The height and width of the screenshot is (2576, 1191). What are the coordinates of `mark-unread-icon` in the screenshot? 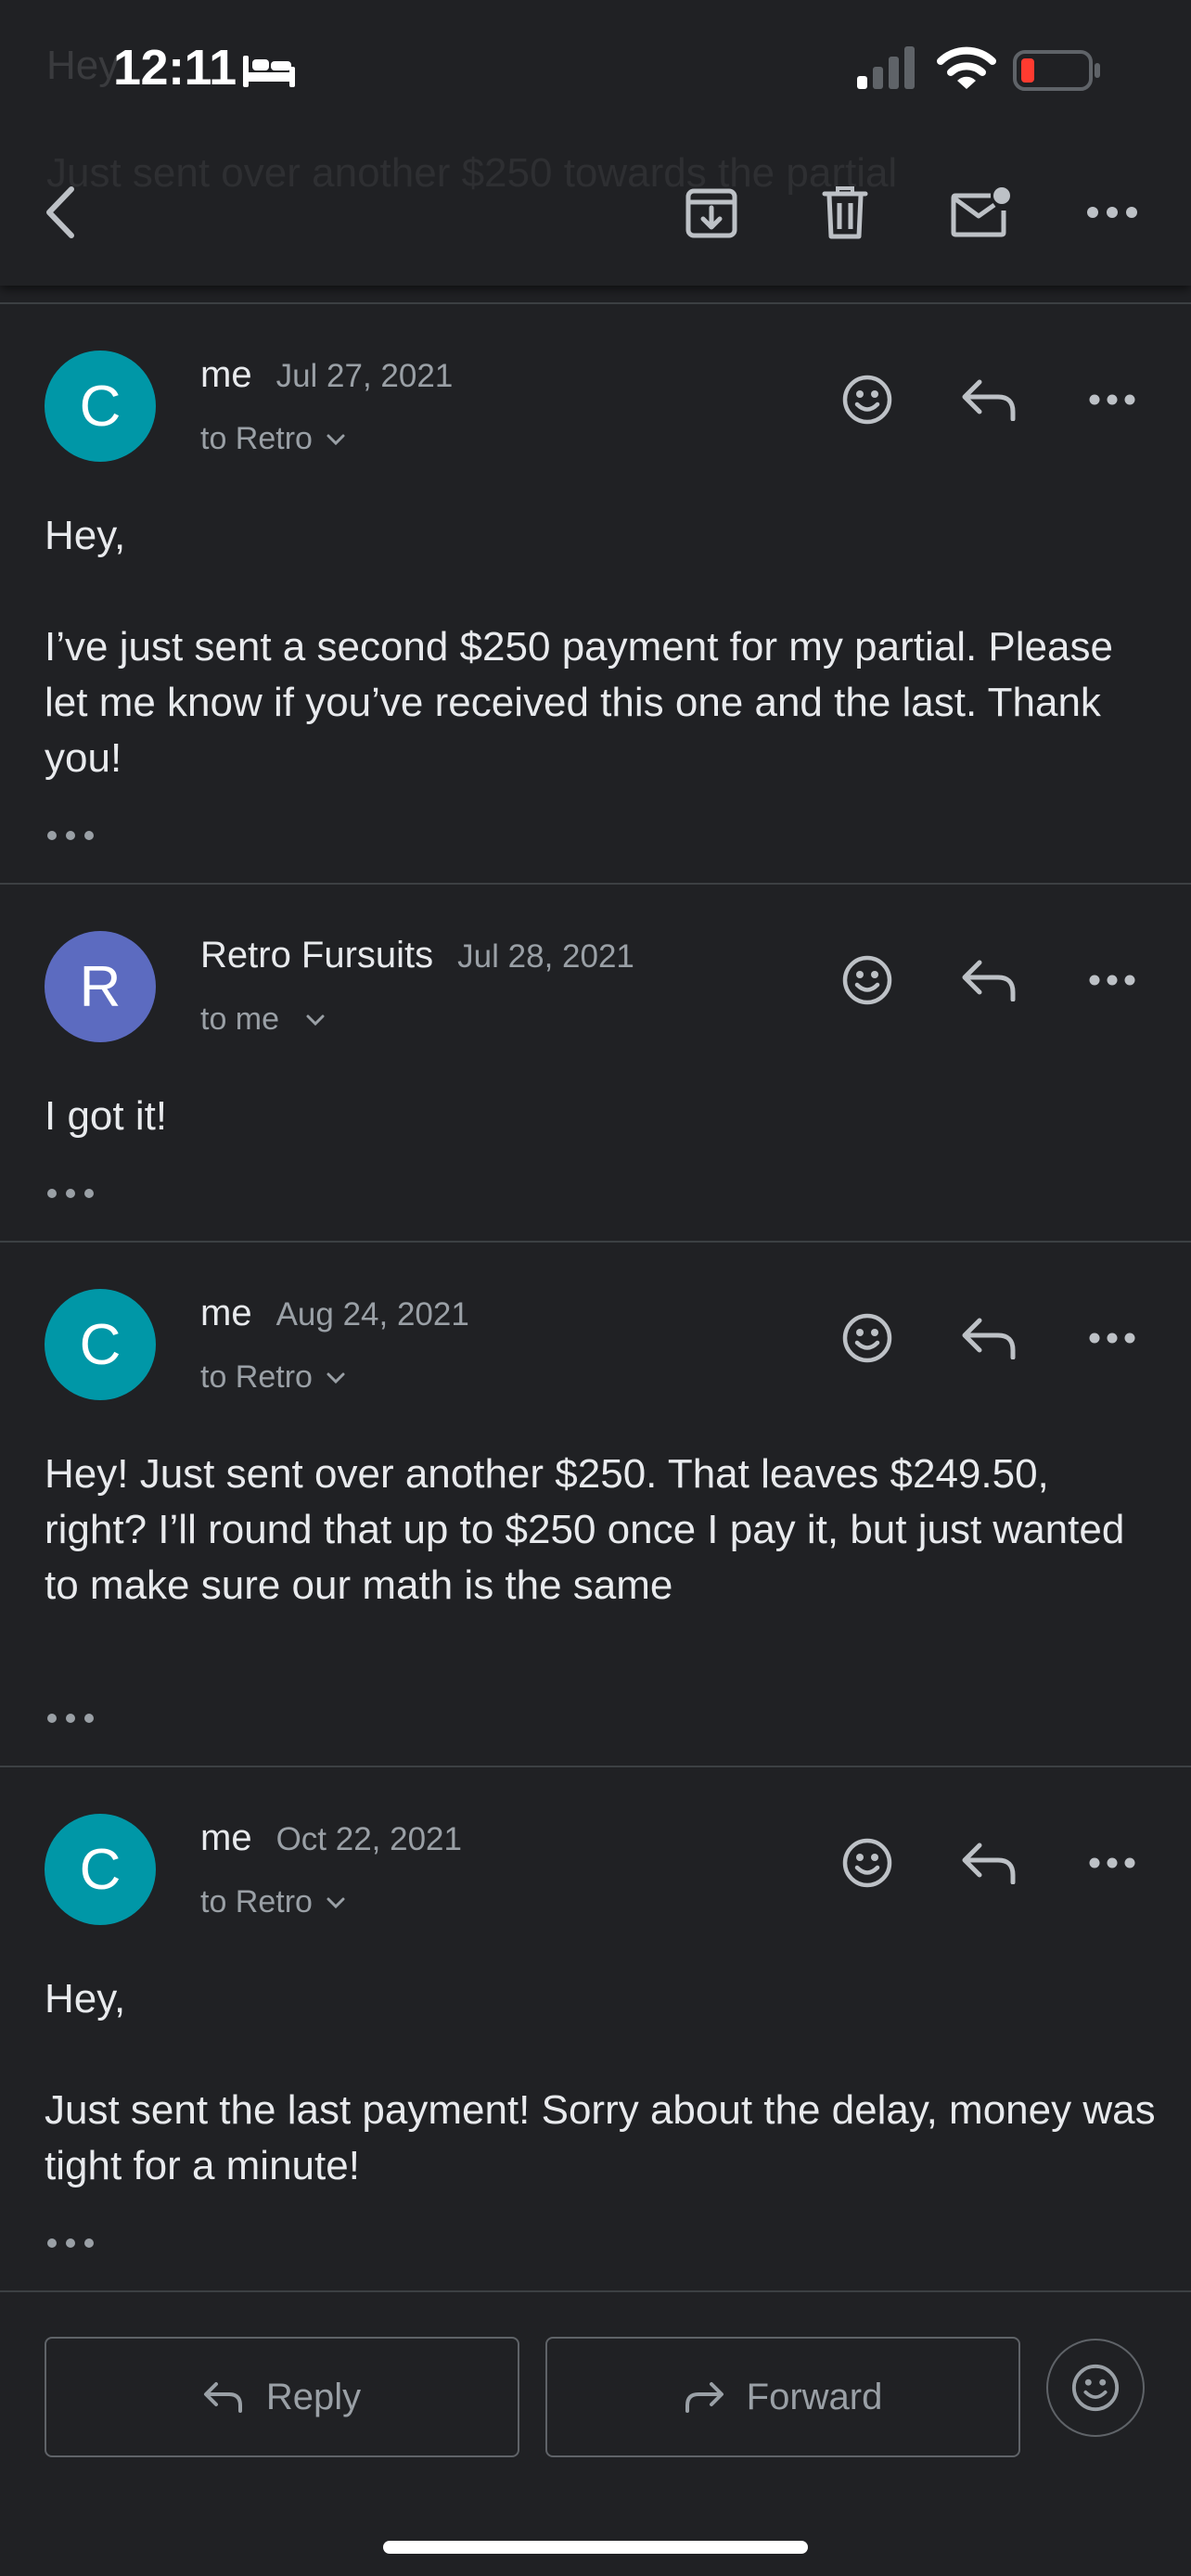 It's located at (981, 212).